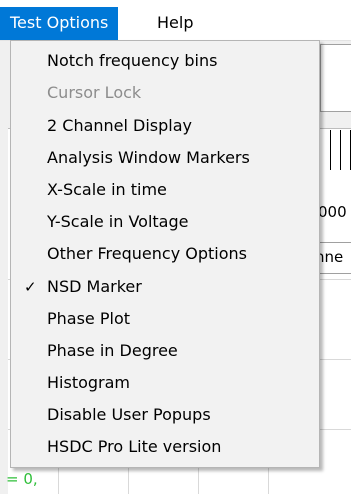 The width and height of the screenshot is (351, 494). What do you see at coordinates (165, 287) in the screenshot?
I see `menu-item-nsd-marker: ✓ NSD Marker` at bounding box center [165, 287].